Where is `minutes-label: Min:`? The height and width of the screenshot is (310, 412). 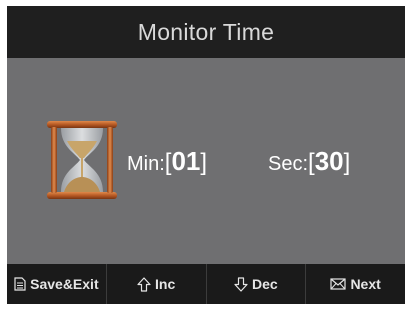 minutes-label: Min: is located at coordinates (146, 164).